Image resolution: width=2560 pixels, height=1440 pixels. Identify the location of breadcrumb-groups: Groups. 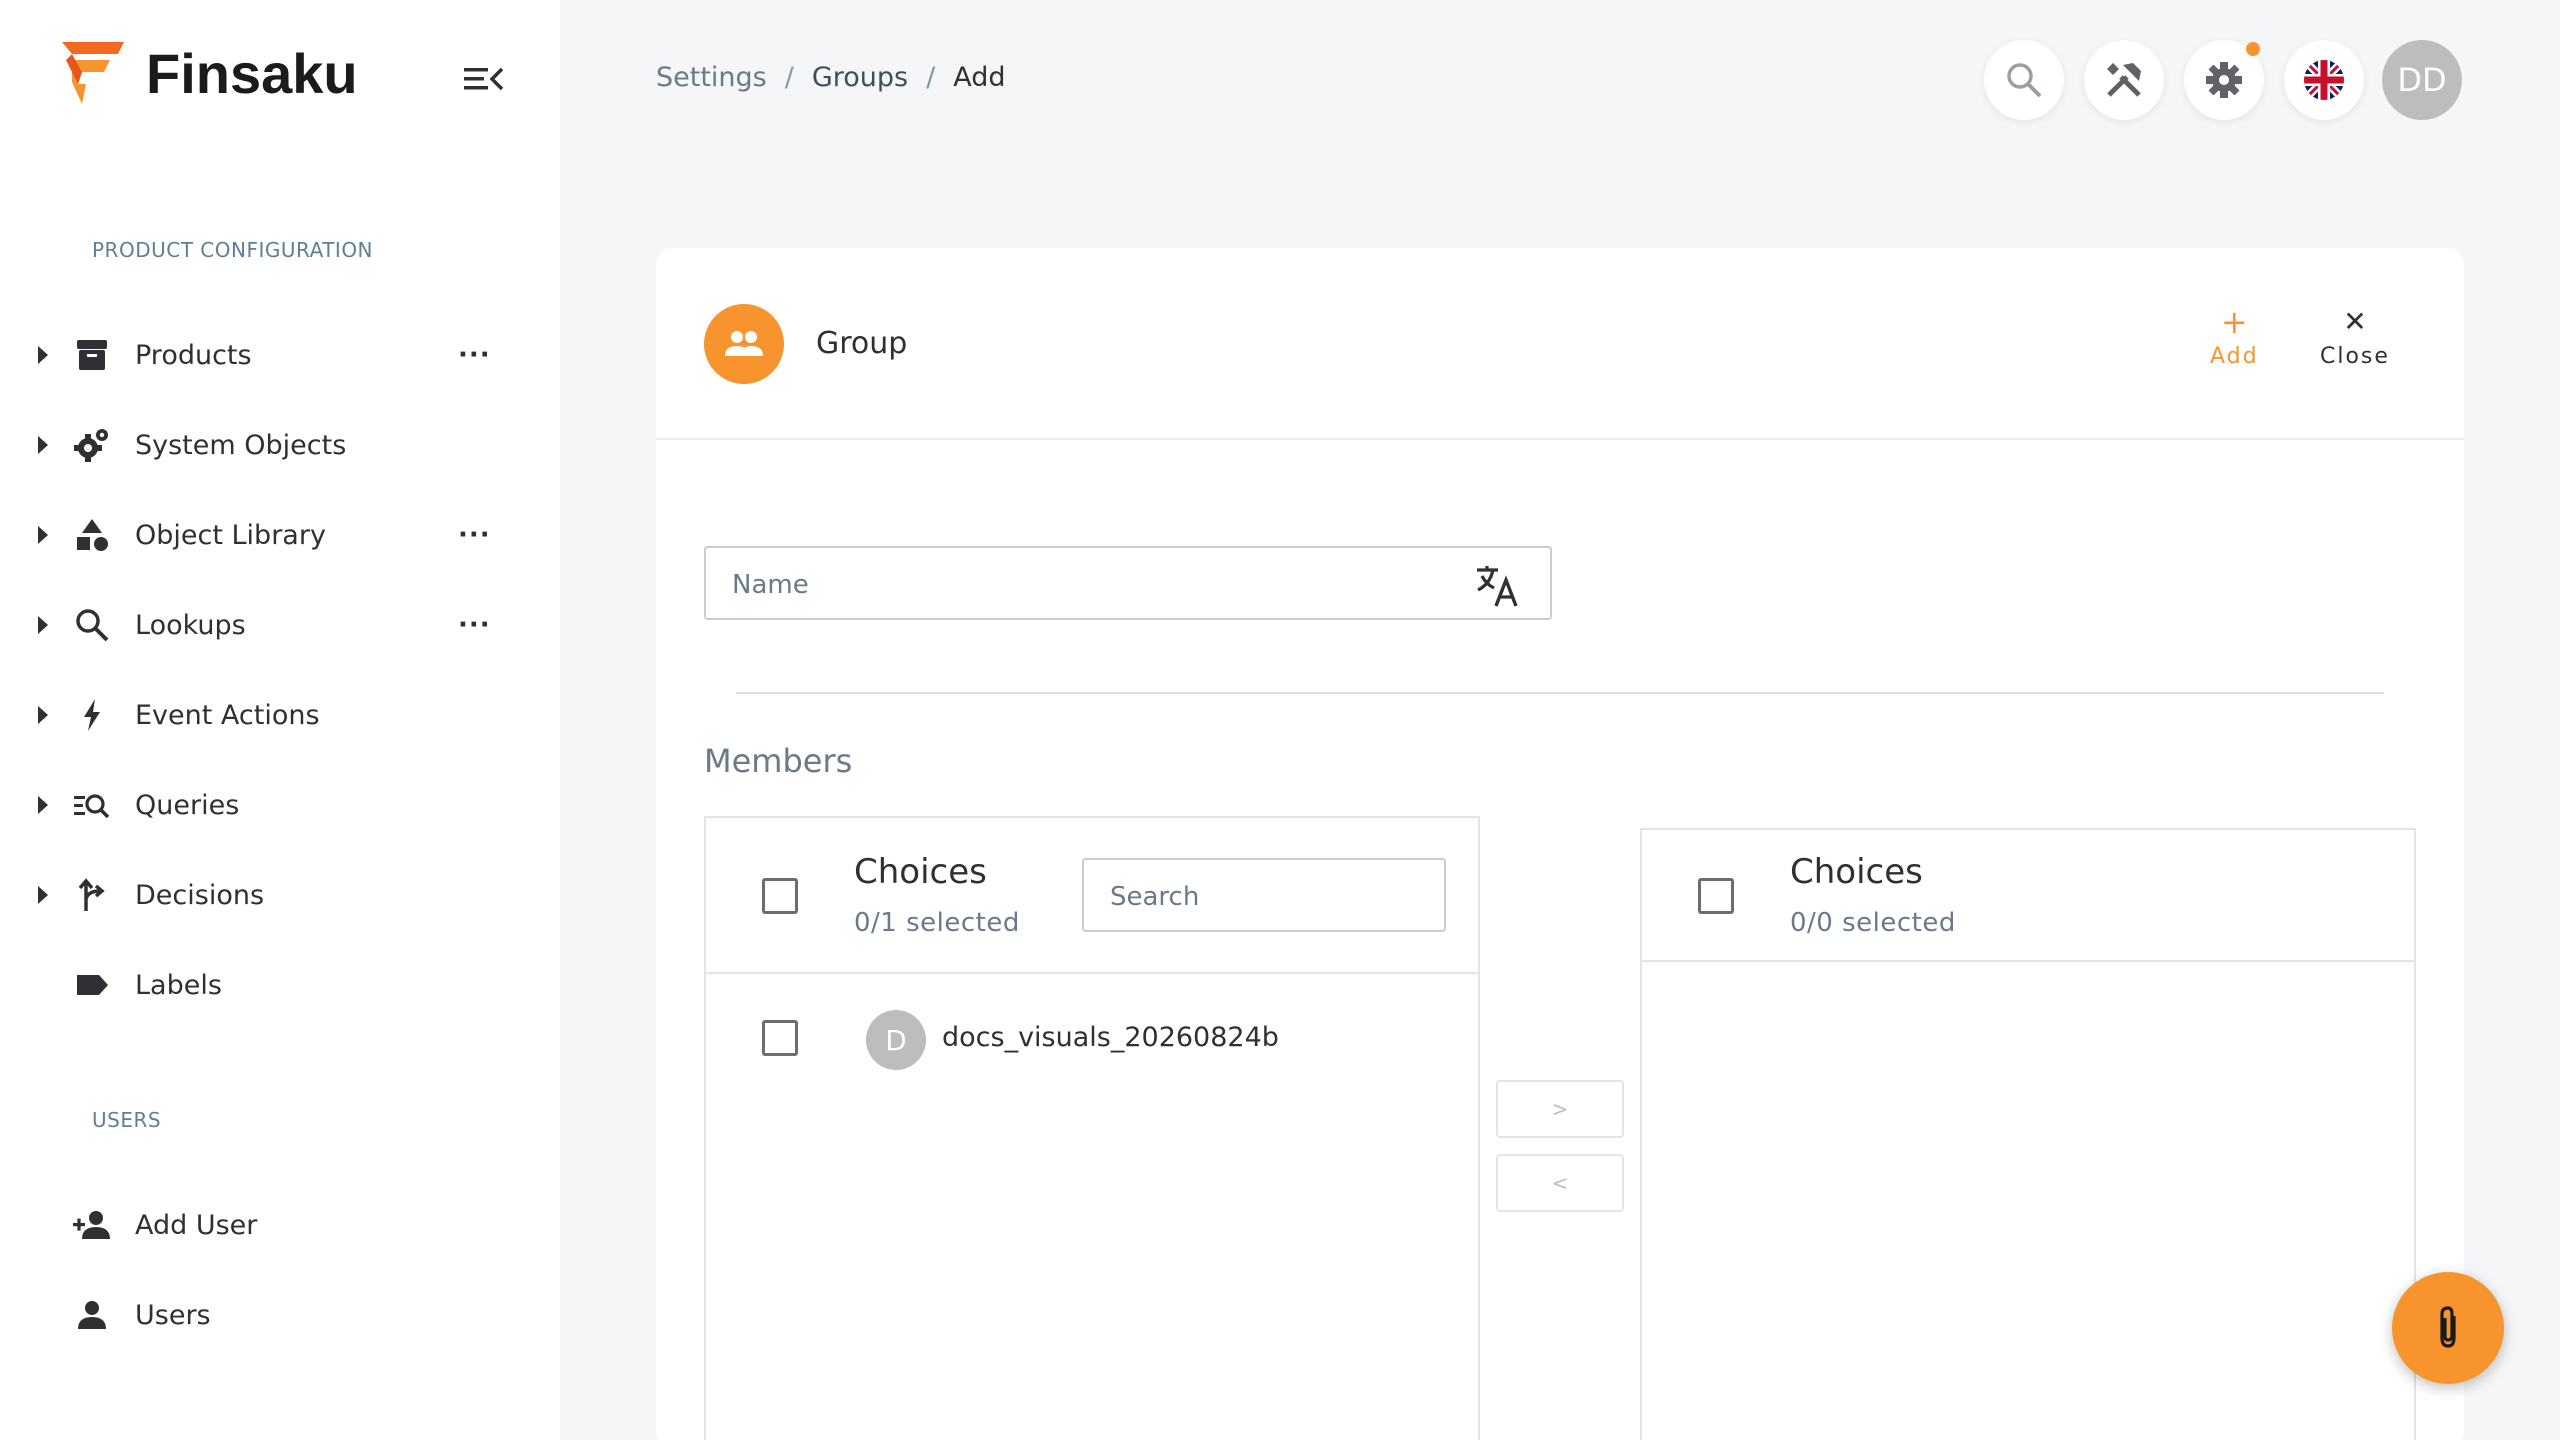
(860, 77).